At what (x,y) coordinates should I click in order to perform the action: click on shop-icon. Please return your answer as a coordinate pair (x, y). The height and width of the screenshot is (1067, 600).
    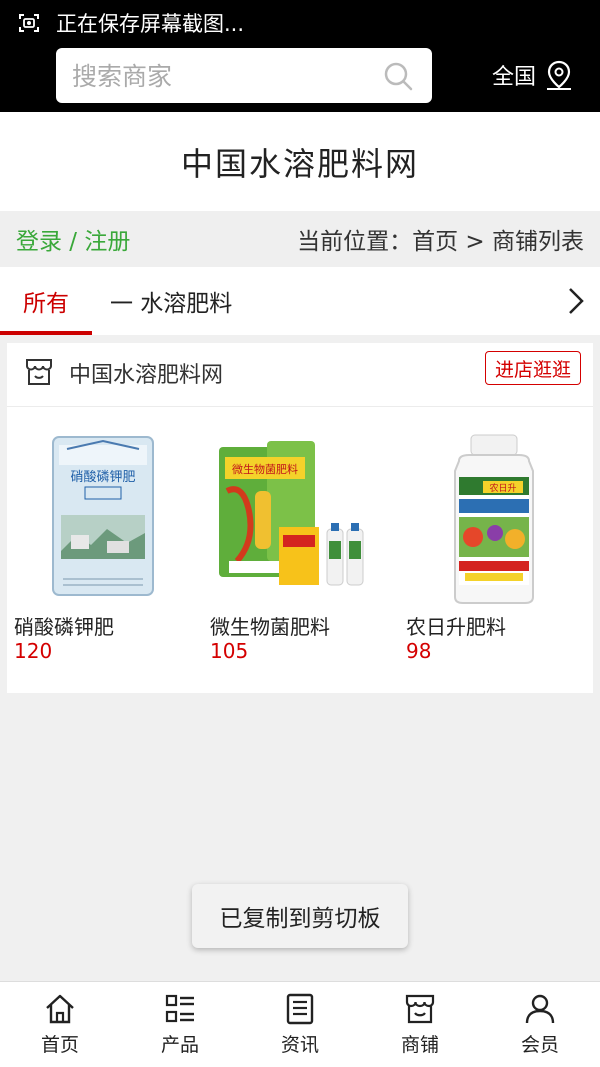
    Looking at the image, I should click on (420, 1009).